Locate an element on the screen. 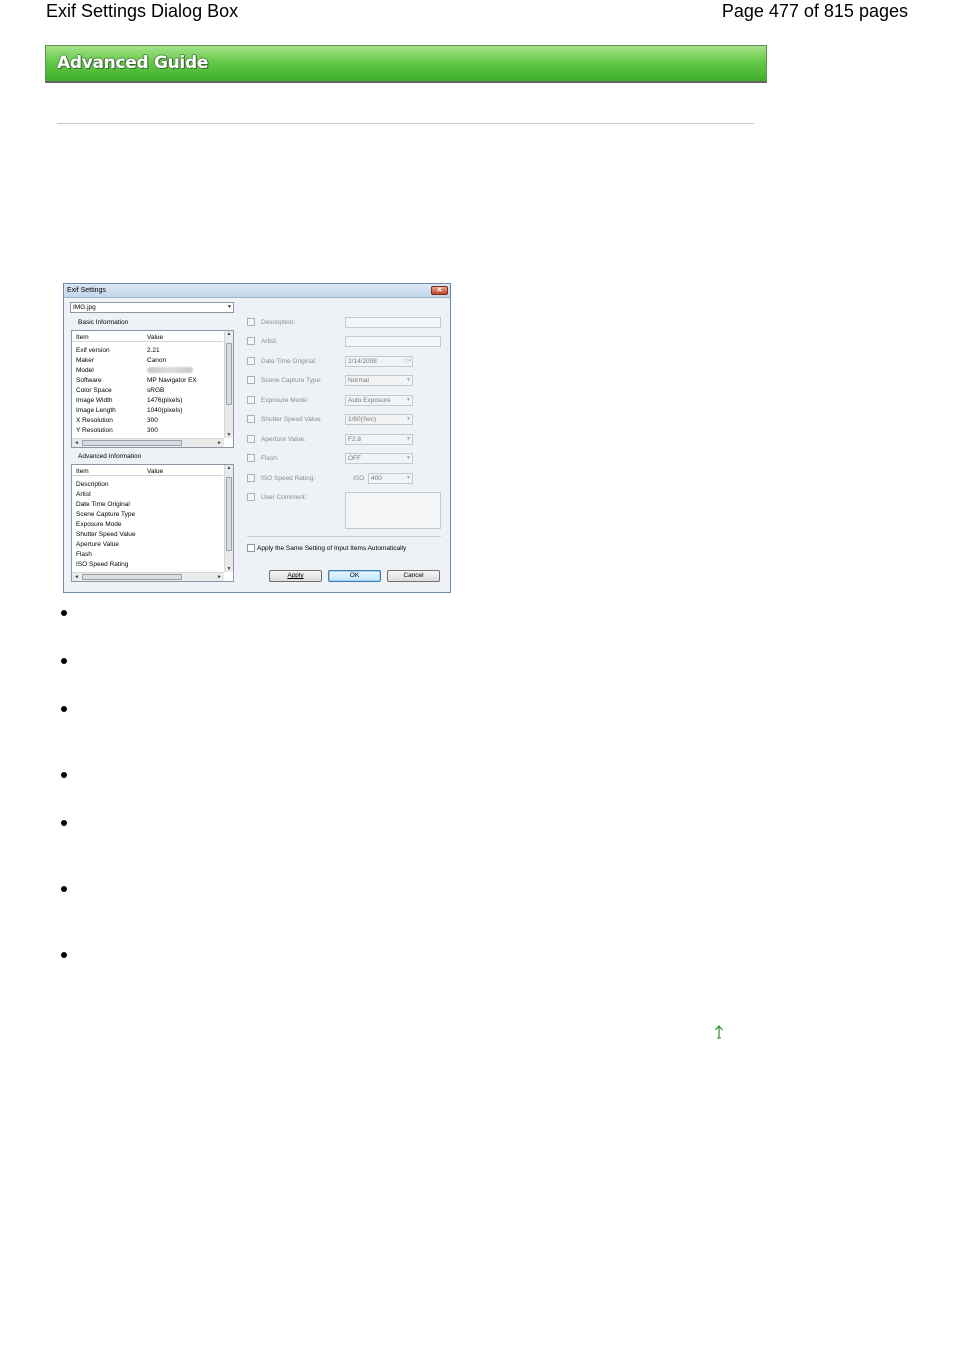 The image size is (954, 1350). iso-speed-label: ISO Speed Rating: is located at coordinates (288, 478).